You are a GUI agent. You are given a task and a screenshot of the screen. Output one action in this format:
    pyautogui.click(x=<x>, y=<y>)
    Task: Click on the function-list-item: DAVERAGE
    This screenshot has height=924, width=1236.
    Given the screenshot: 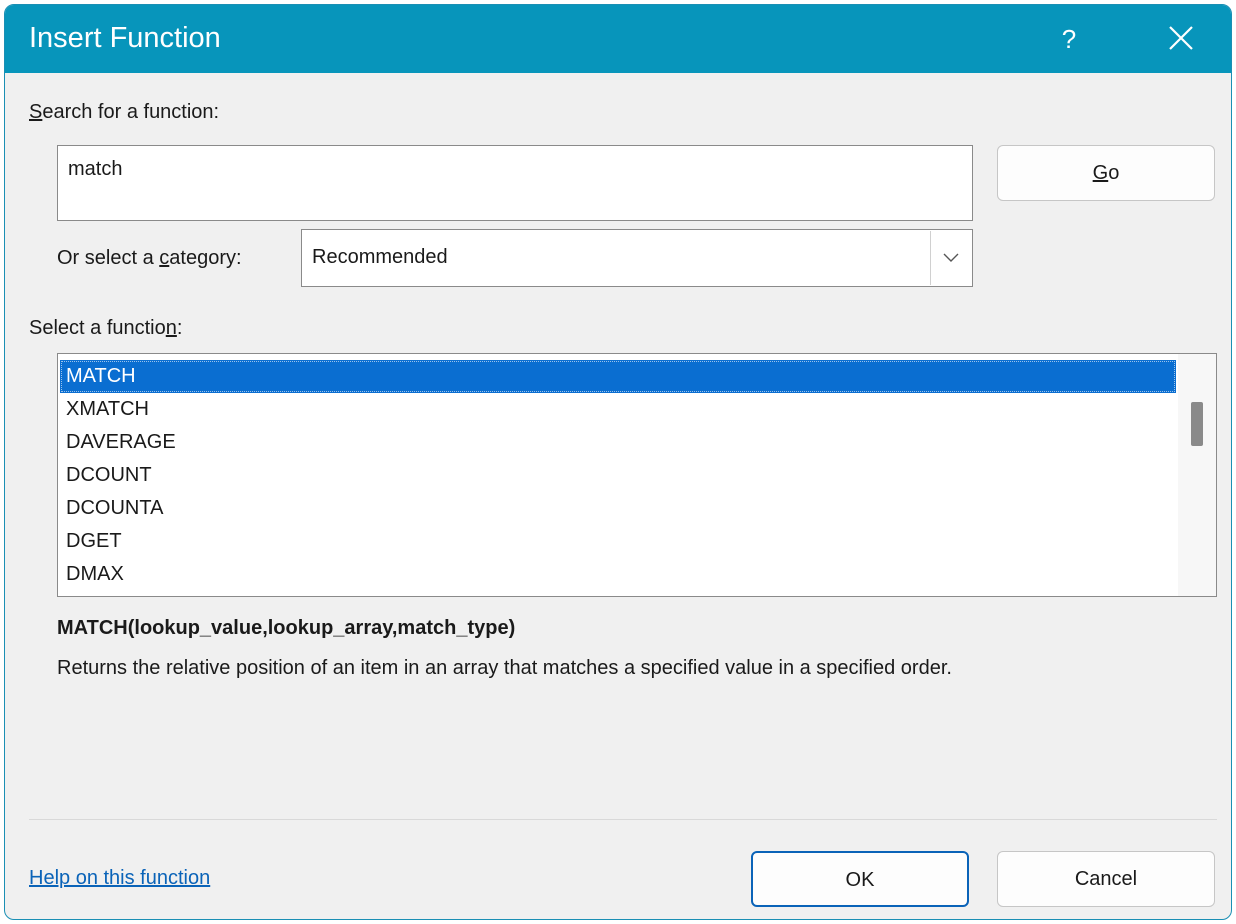 What is the action you would take?
    pyautogui.click(x=618, y=442)
    